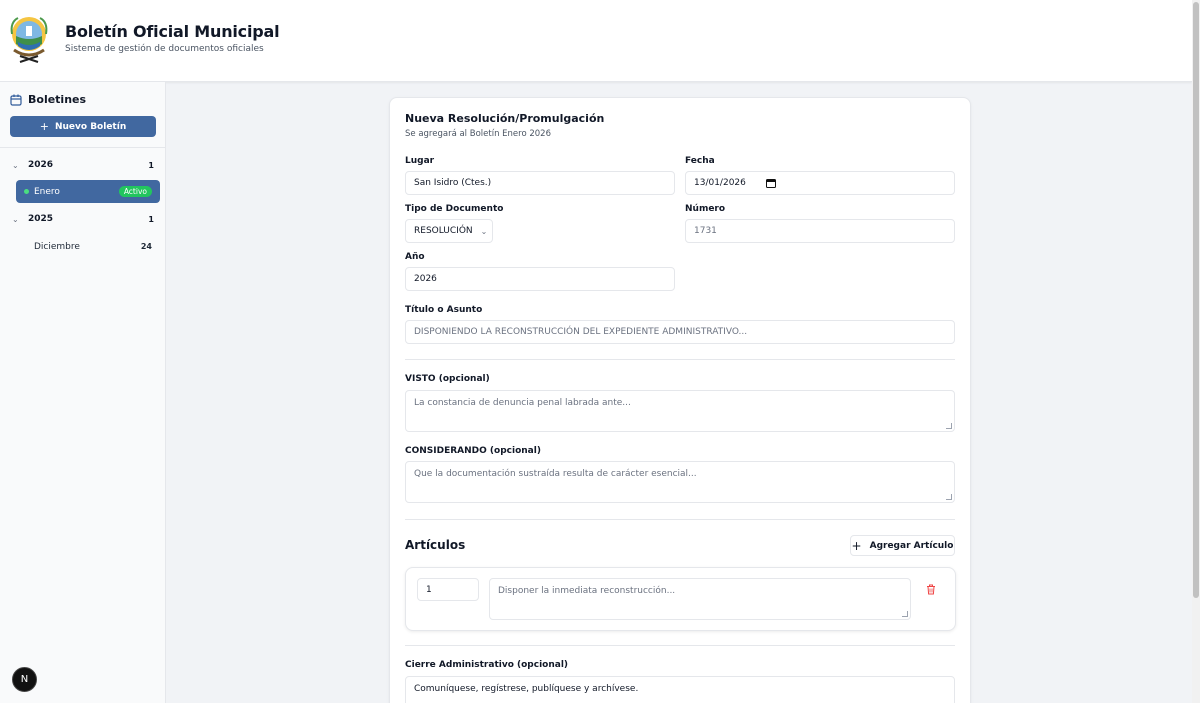  I want to click on month-label: Enero, so click(47, 191).